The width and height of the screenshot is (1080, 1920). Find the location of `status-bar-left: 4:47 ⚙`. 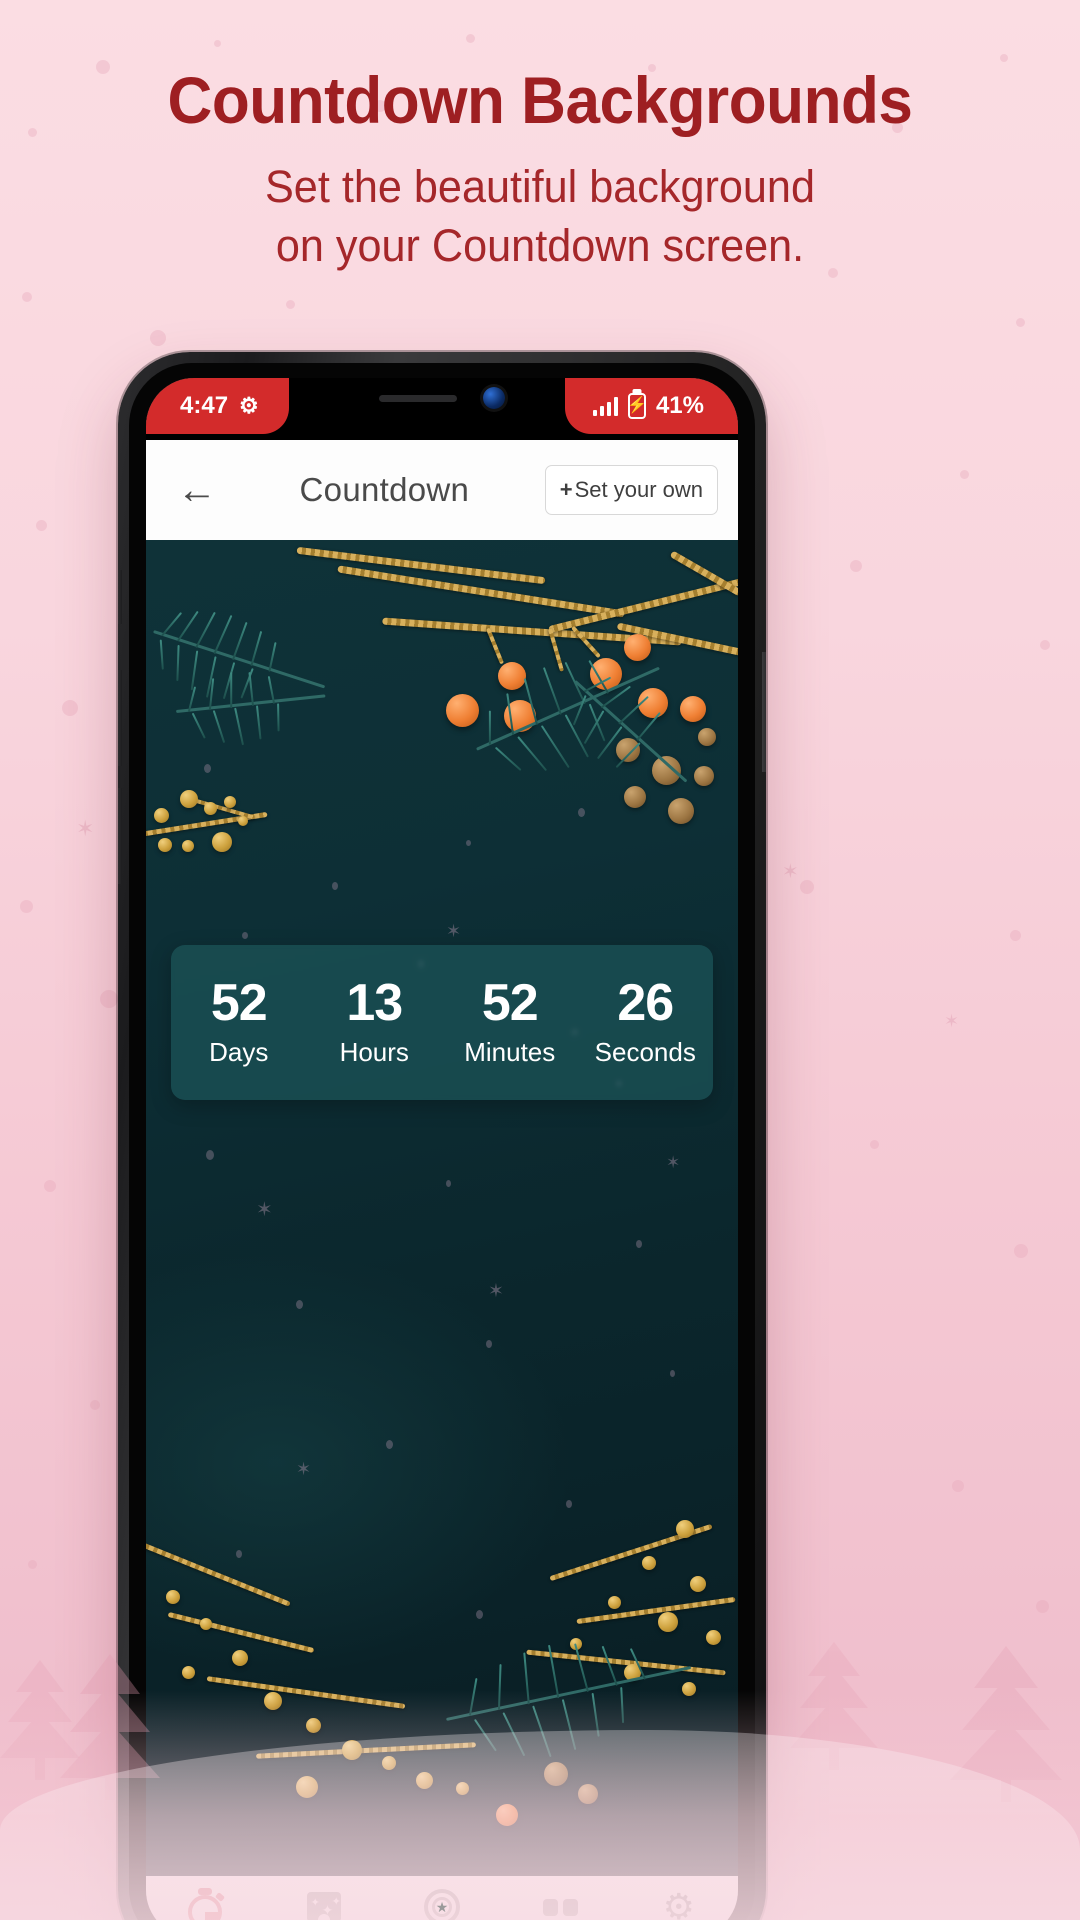

status-bar-left: 4:47 ⚙ is located at coordinates (217, 406).